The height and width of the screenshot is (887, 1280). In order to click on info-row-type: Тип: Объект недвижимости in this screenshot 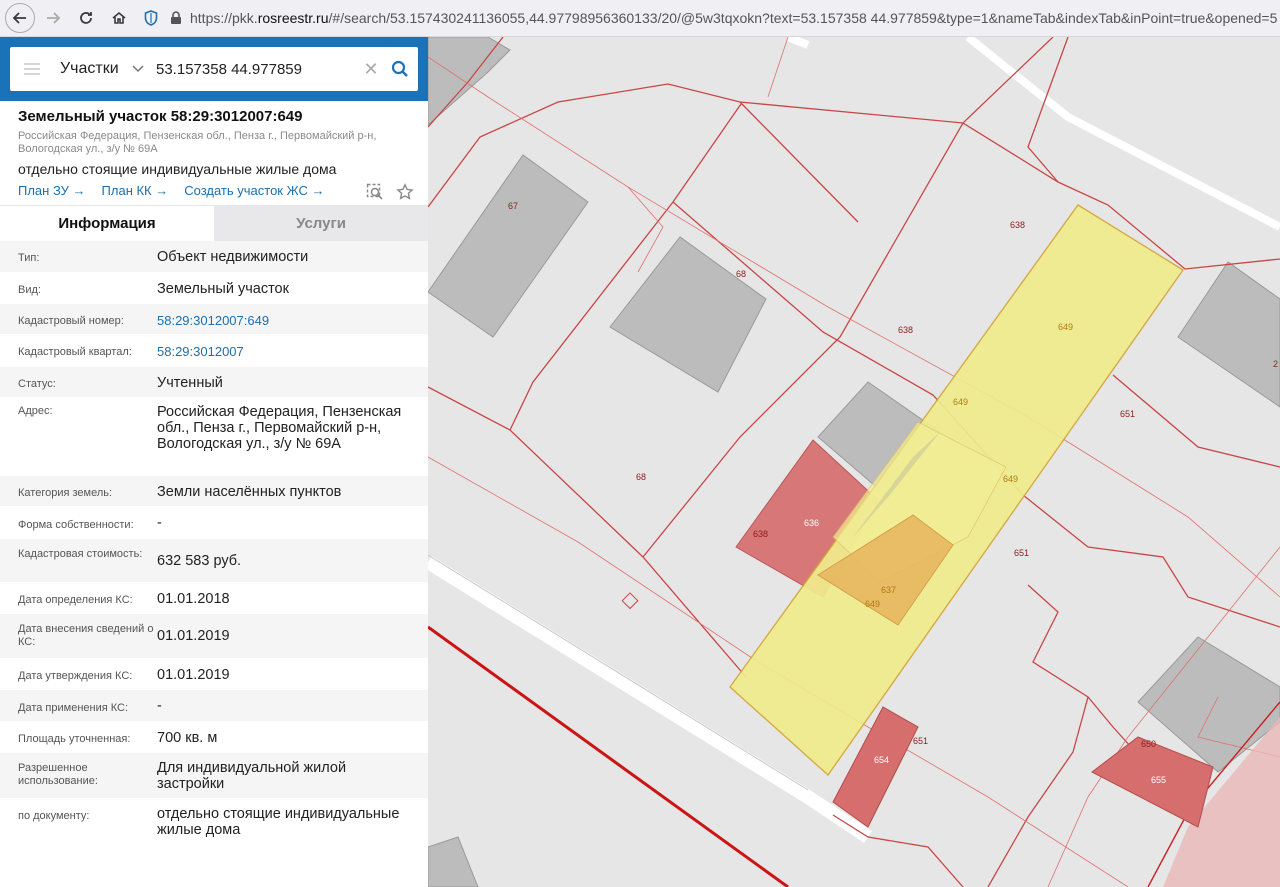, I will do `click(214, 257)`.